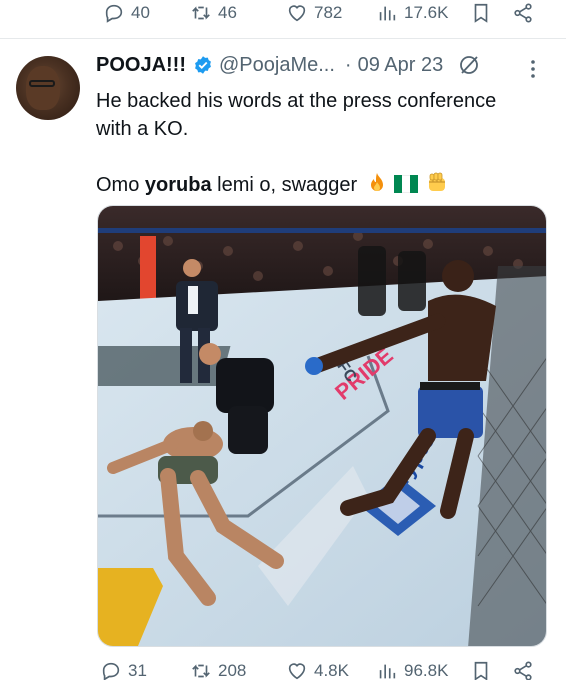 The image size is (566, 680). I want to click on tweet-header: POOJA!!! @PoojaMe... · 09 Apr 23, so click(288, 65).